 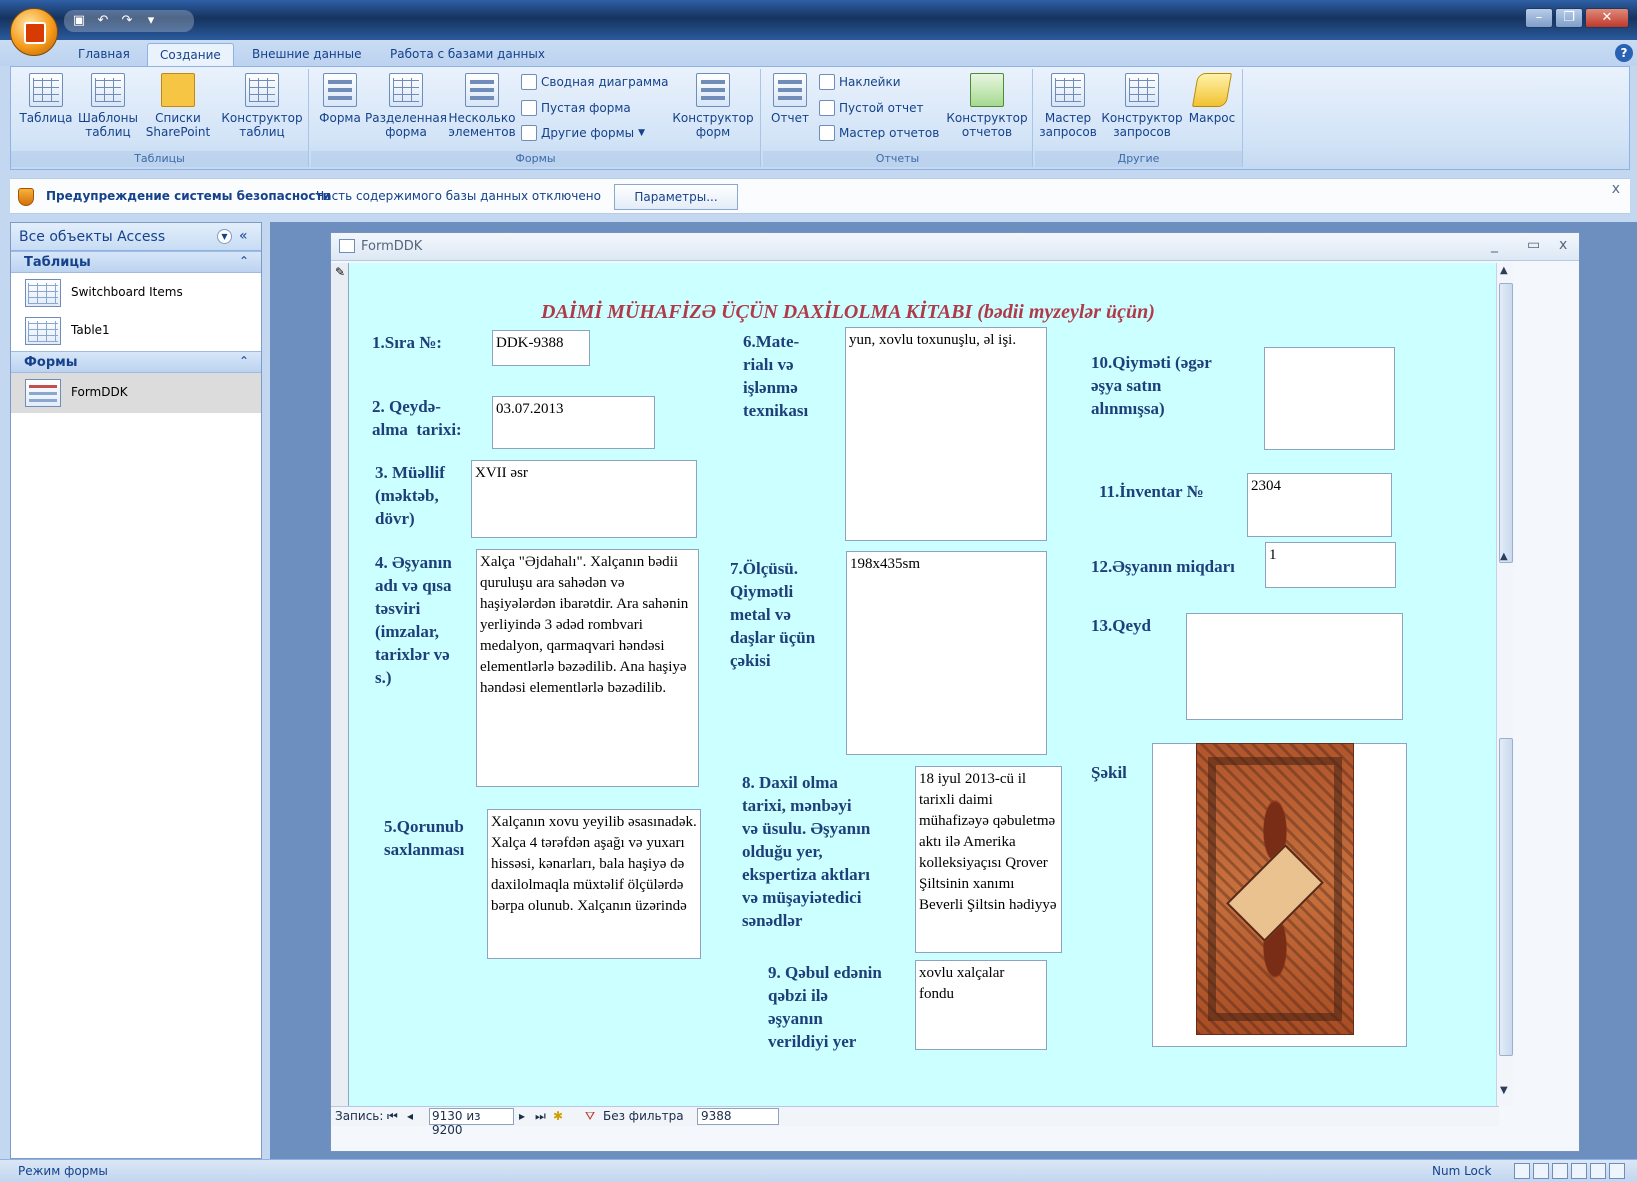 What do you see at coordinates (190, 54) in the screenshot?
I see `tab-create: Создание` at bounding box center [190, 54].